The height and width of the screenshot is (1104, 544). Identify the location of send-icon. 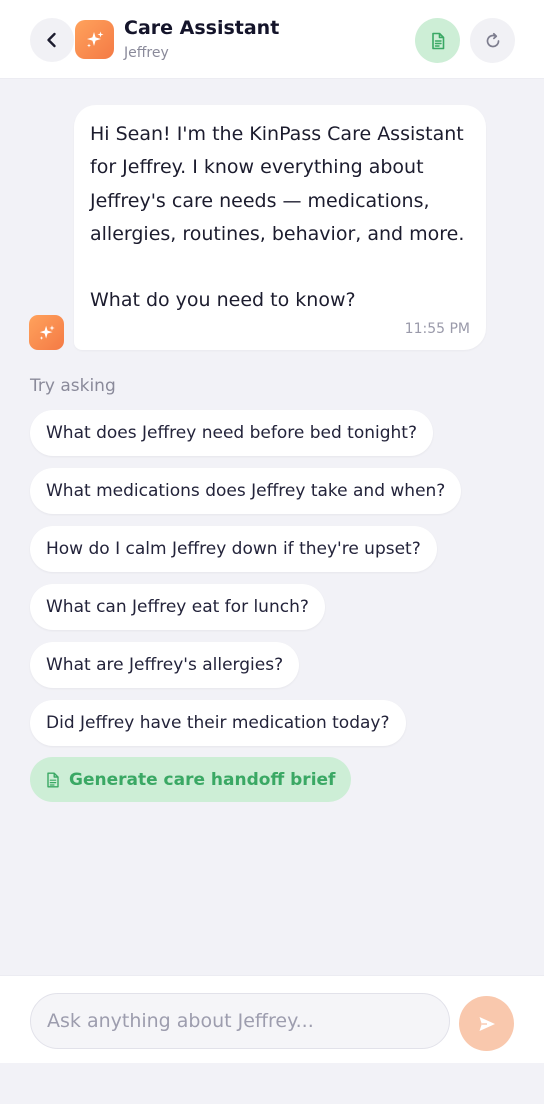
(487, 1023).